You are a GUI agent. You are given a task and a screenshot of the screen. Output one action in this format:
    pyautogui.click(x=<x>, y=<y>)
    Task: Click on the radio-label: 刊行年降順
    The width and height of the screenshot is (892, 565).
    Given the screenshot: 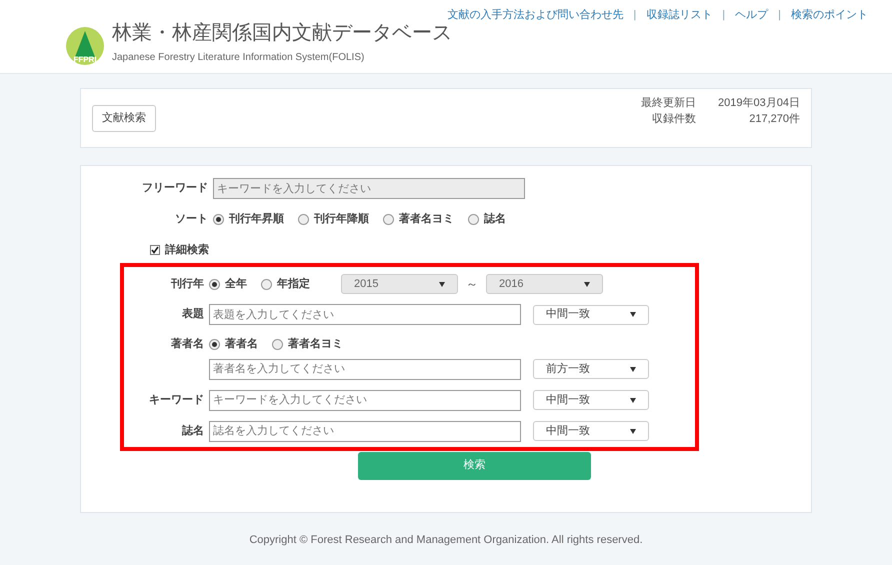 What is the action you would take?
    pyautogui.click(x=341, y=219)
    